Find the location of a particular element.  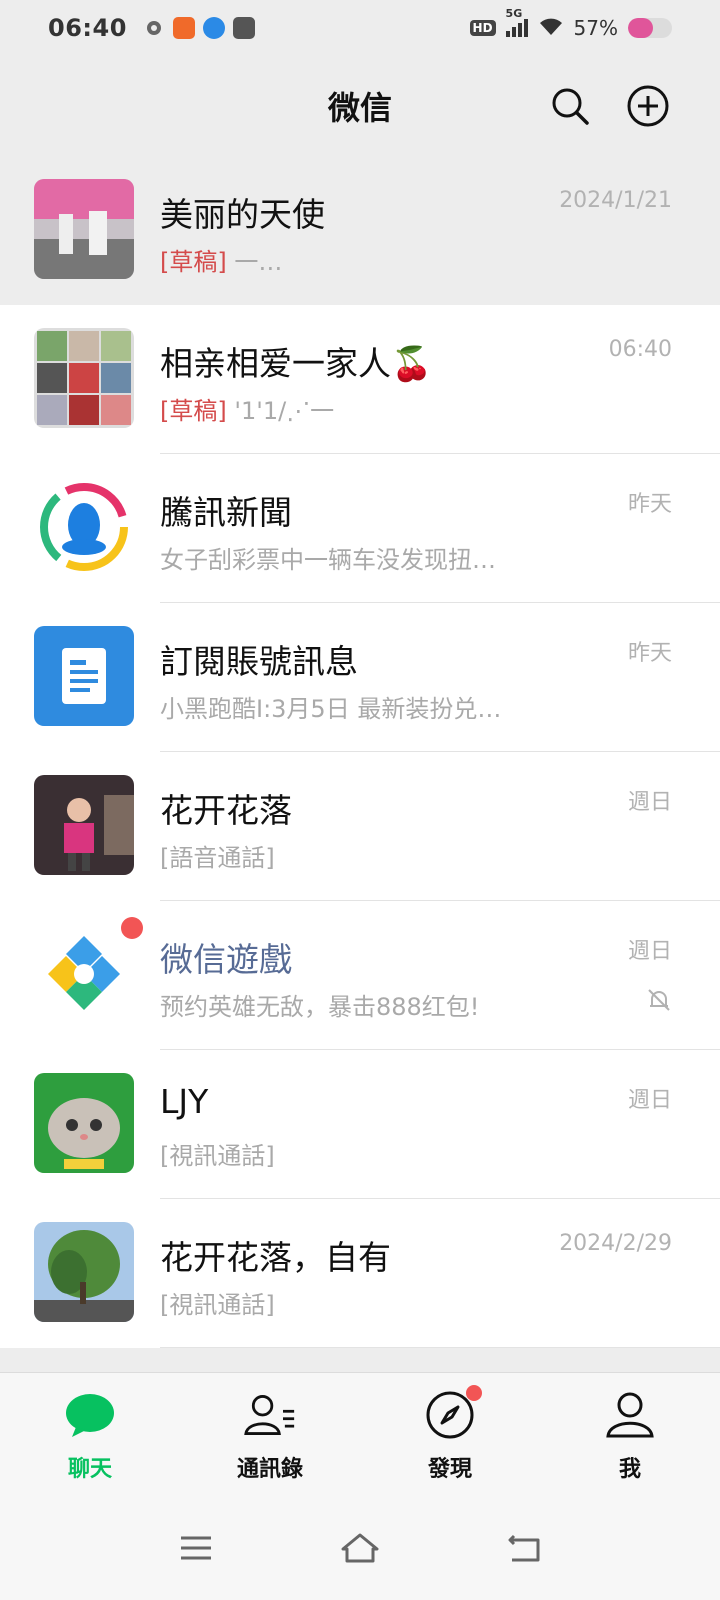

back-button is located at coordinates (524, 1548).